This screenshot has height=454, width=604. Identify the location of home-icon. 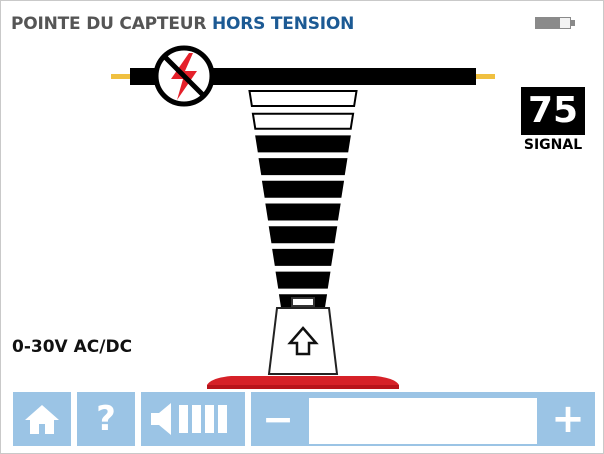
(42, 419).